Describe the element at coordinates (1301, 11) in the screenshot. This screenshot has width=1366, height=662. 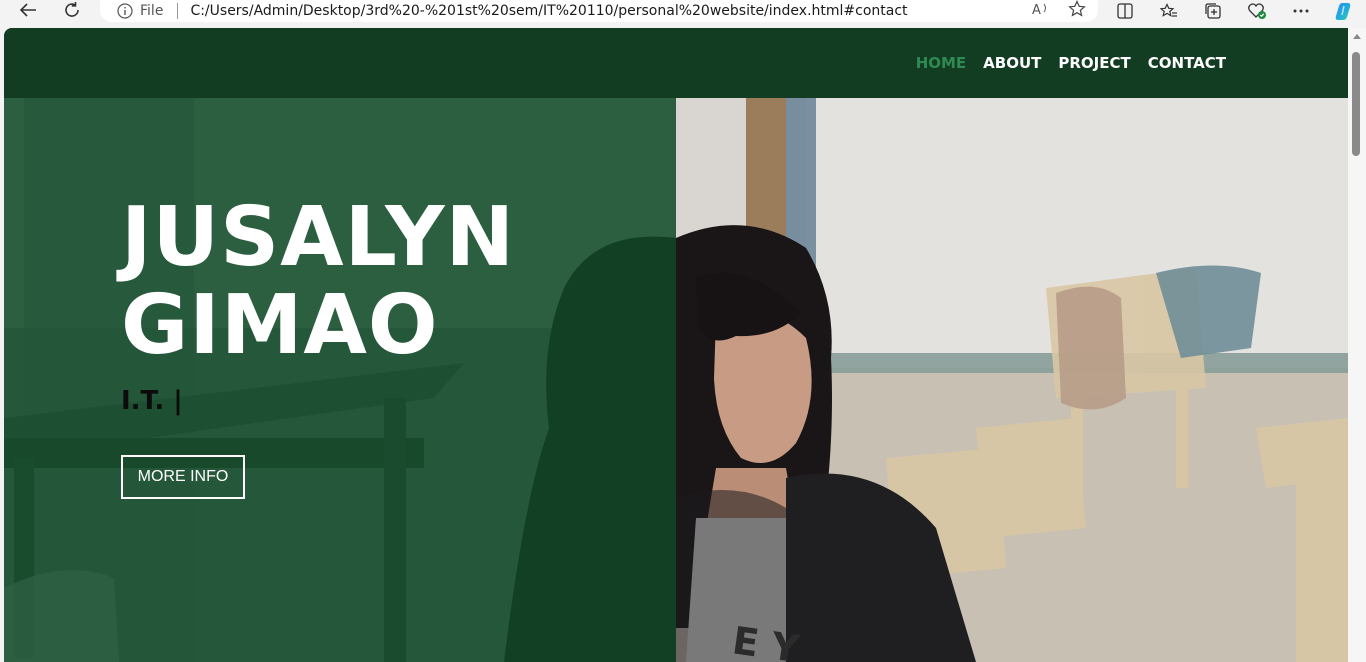
I see `more-options-icon` at that location.